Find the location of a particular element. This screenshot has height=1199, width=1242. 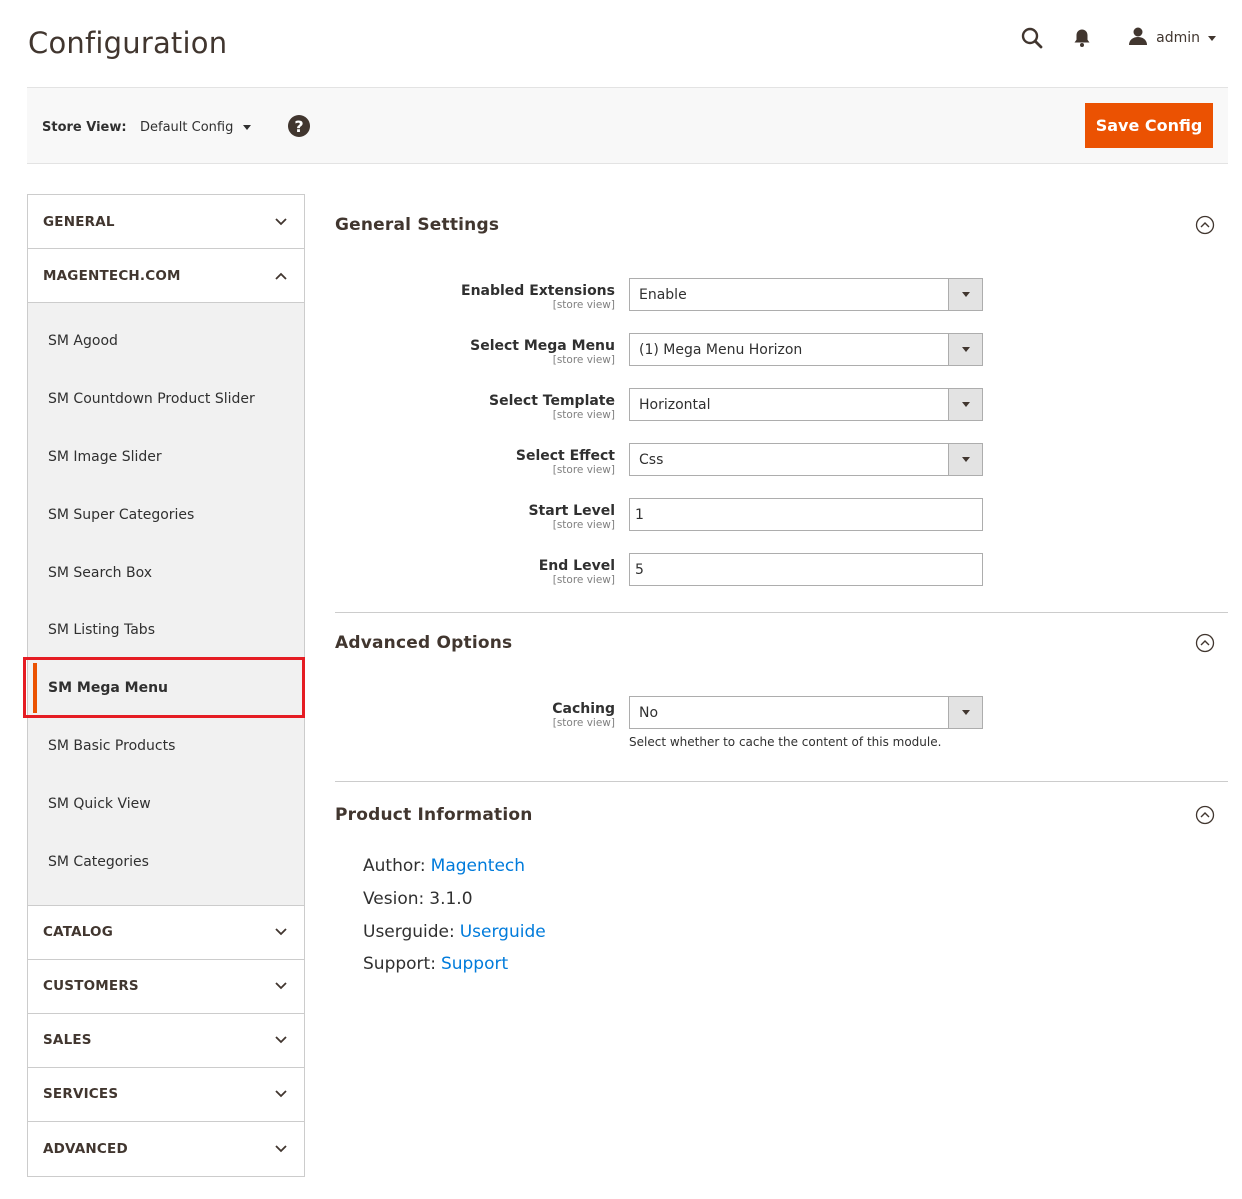

product-info-version: Vesion: 3.1.0 is located at coordinates (795, 899).